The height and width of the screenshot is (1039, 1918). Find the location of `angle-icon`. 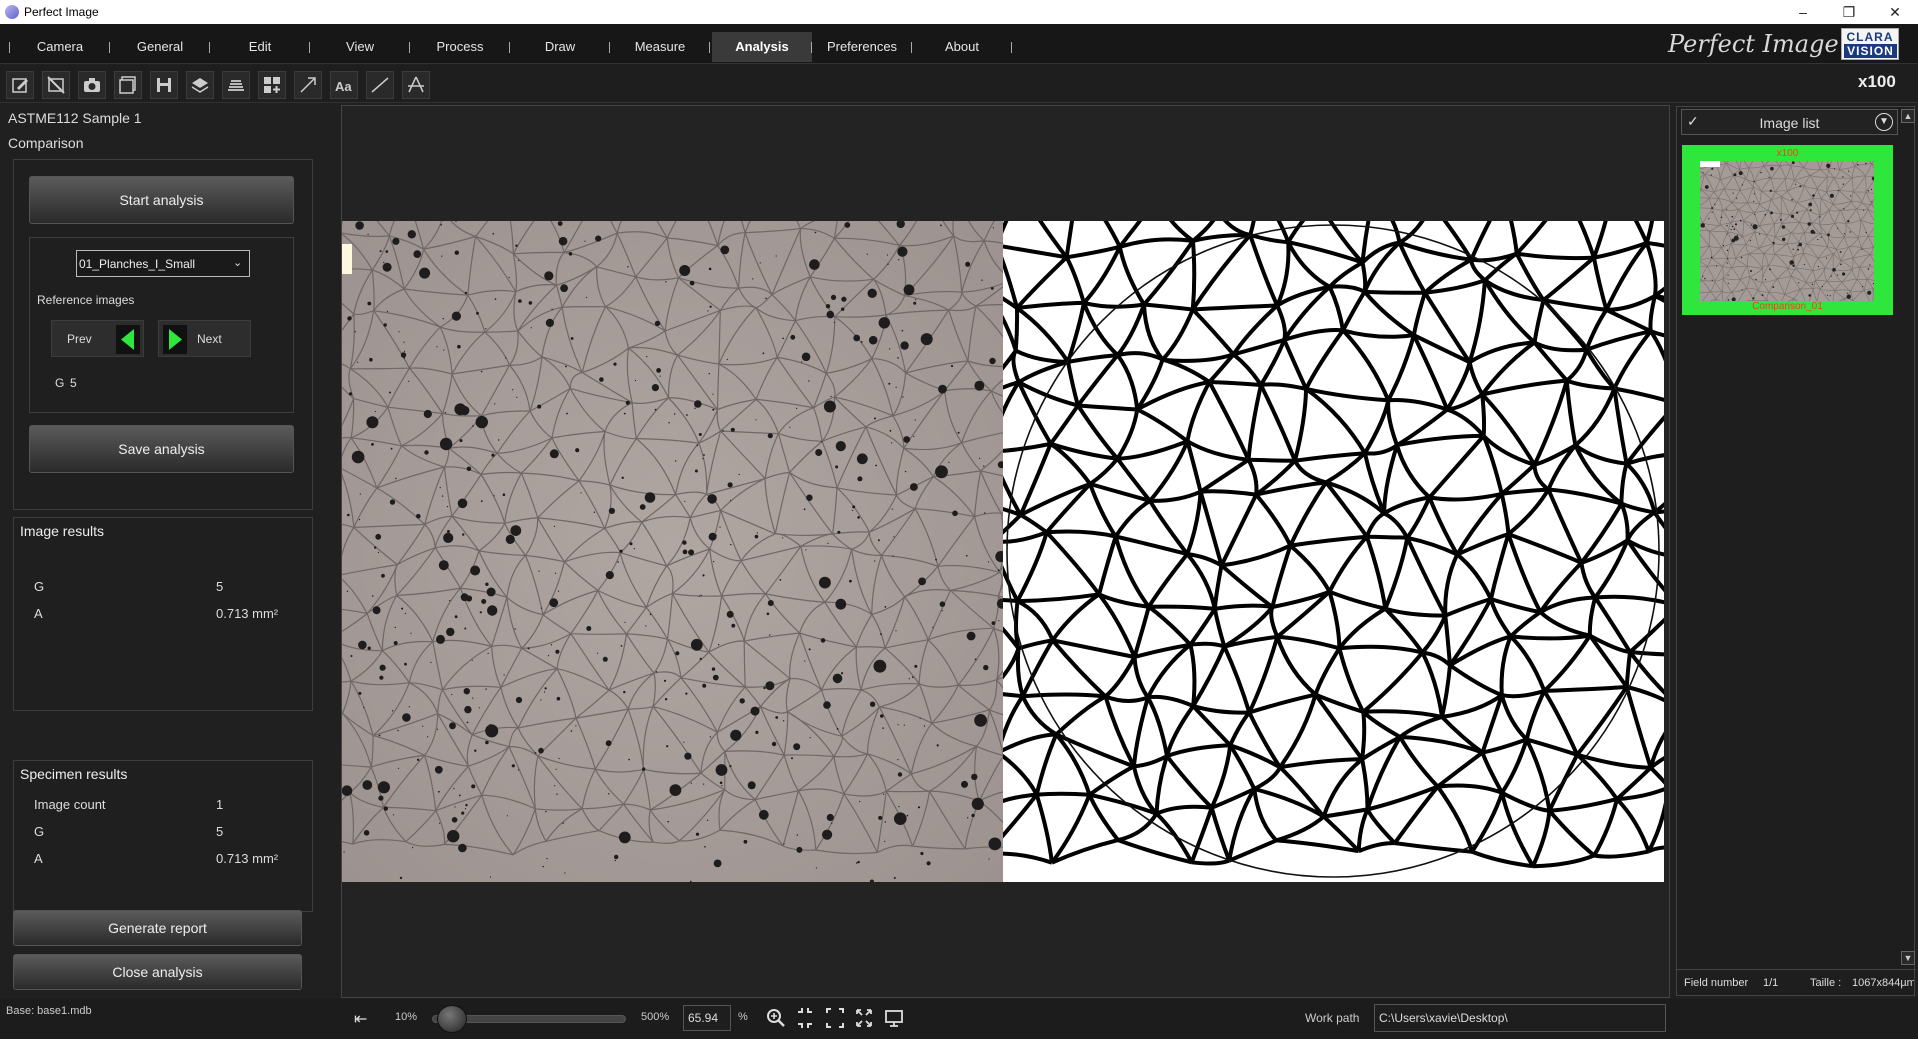

angle-icon is located at coordinates (416, 85).